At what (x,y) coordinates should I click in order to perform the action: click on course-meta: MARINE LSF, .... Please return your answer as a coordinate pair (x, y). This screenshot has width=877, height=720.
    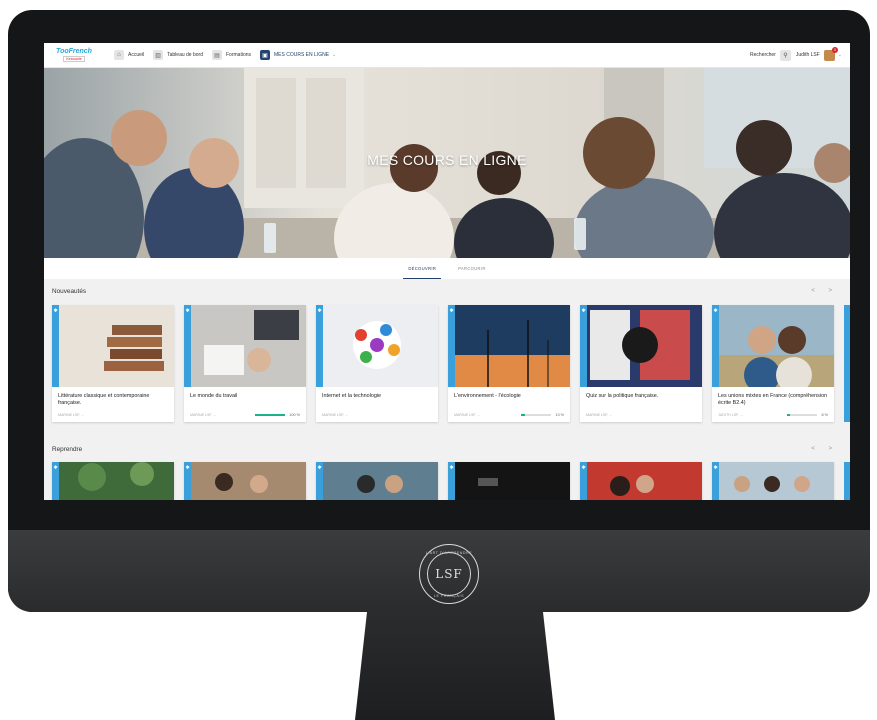
    Looking at the image, I should click on (377, 417).